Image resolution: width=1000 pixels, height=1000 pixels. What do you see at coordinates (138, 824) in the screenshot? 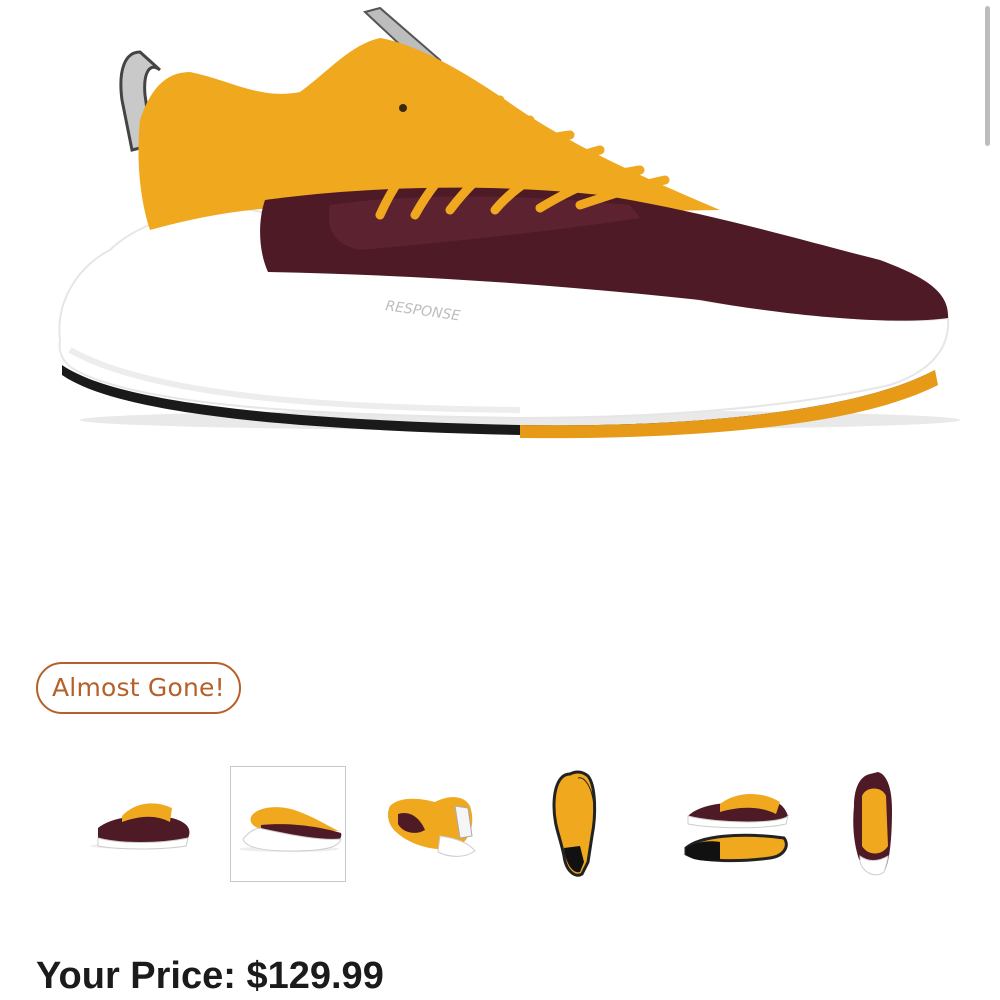
I see `thumbnail-side-angle` at bounding box center [138, 824].